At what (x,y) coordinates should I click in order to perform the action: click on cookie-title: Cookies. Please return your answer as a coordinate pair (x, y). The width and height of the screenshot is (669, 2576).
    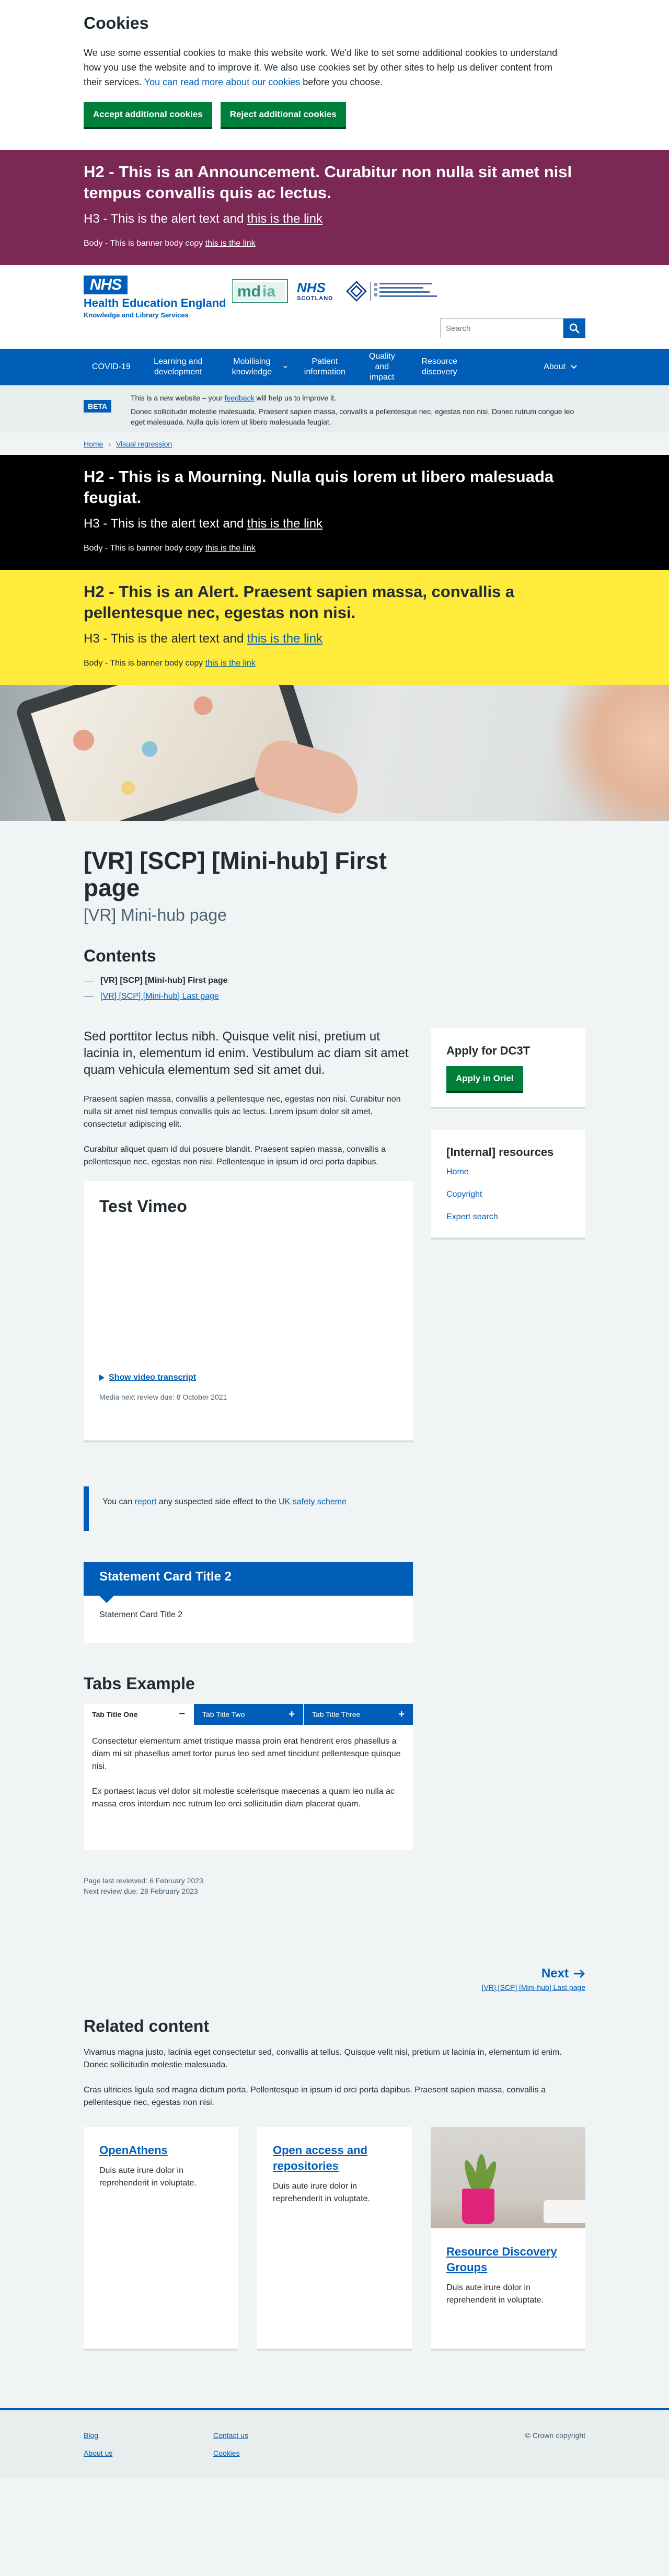
    Looking at the image, I should click on (117, 23).